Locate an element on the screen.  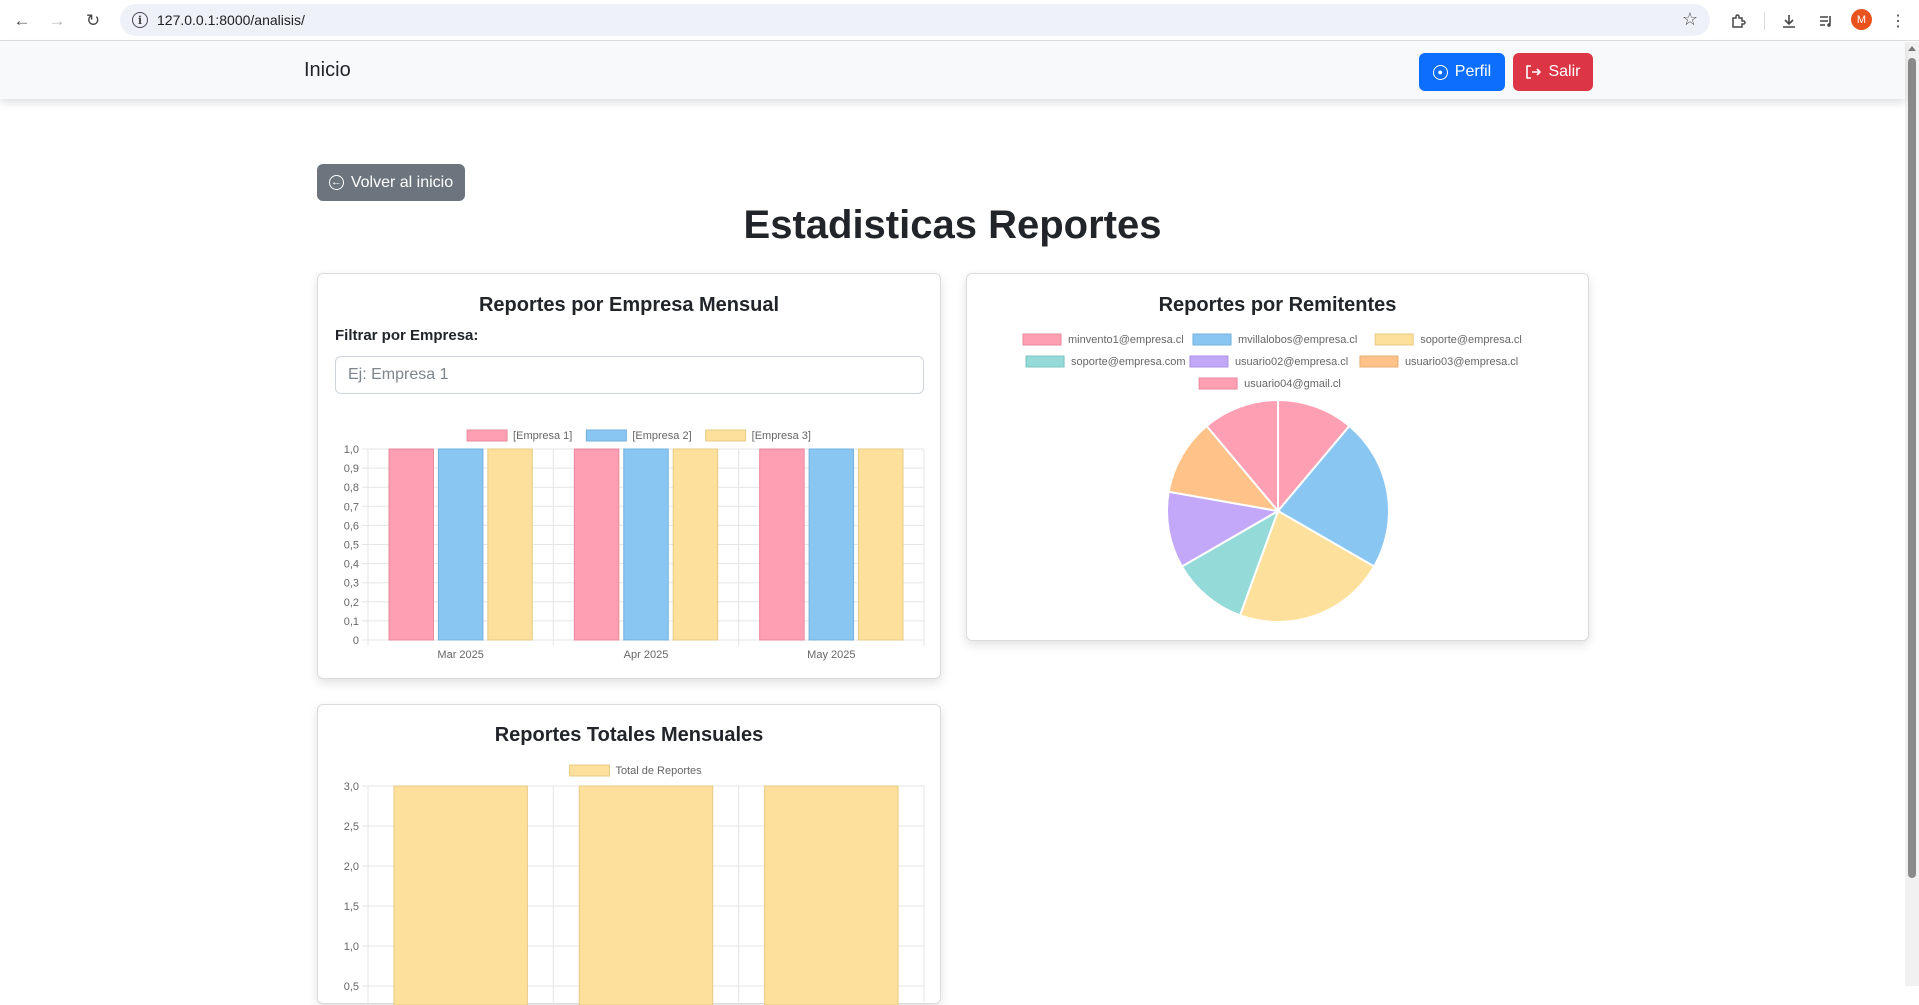
browser-toolbar: ← → ↻ i 127.0.0.1:8000/analisis/ ☆ M ⋮ is located at coordinates (959, 20).